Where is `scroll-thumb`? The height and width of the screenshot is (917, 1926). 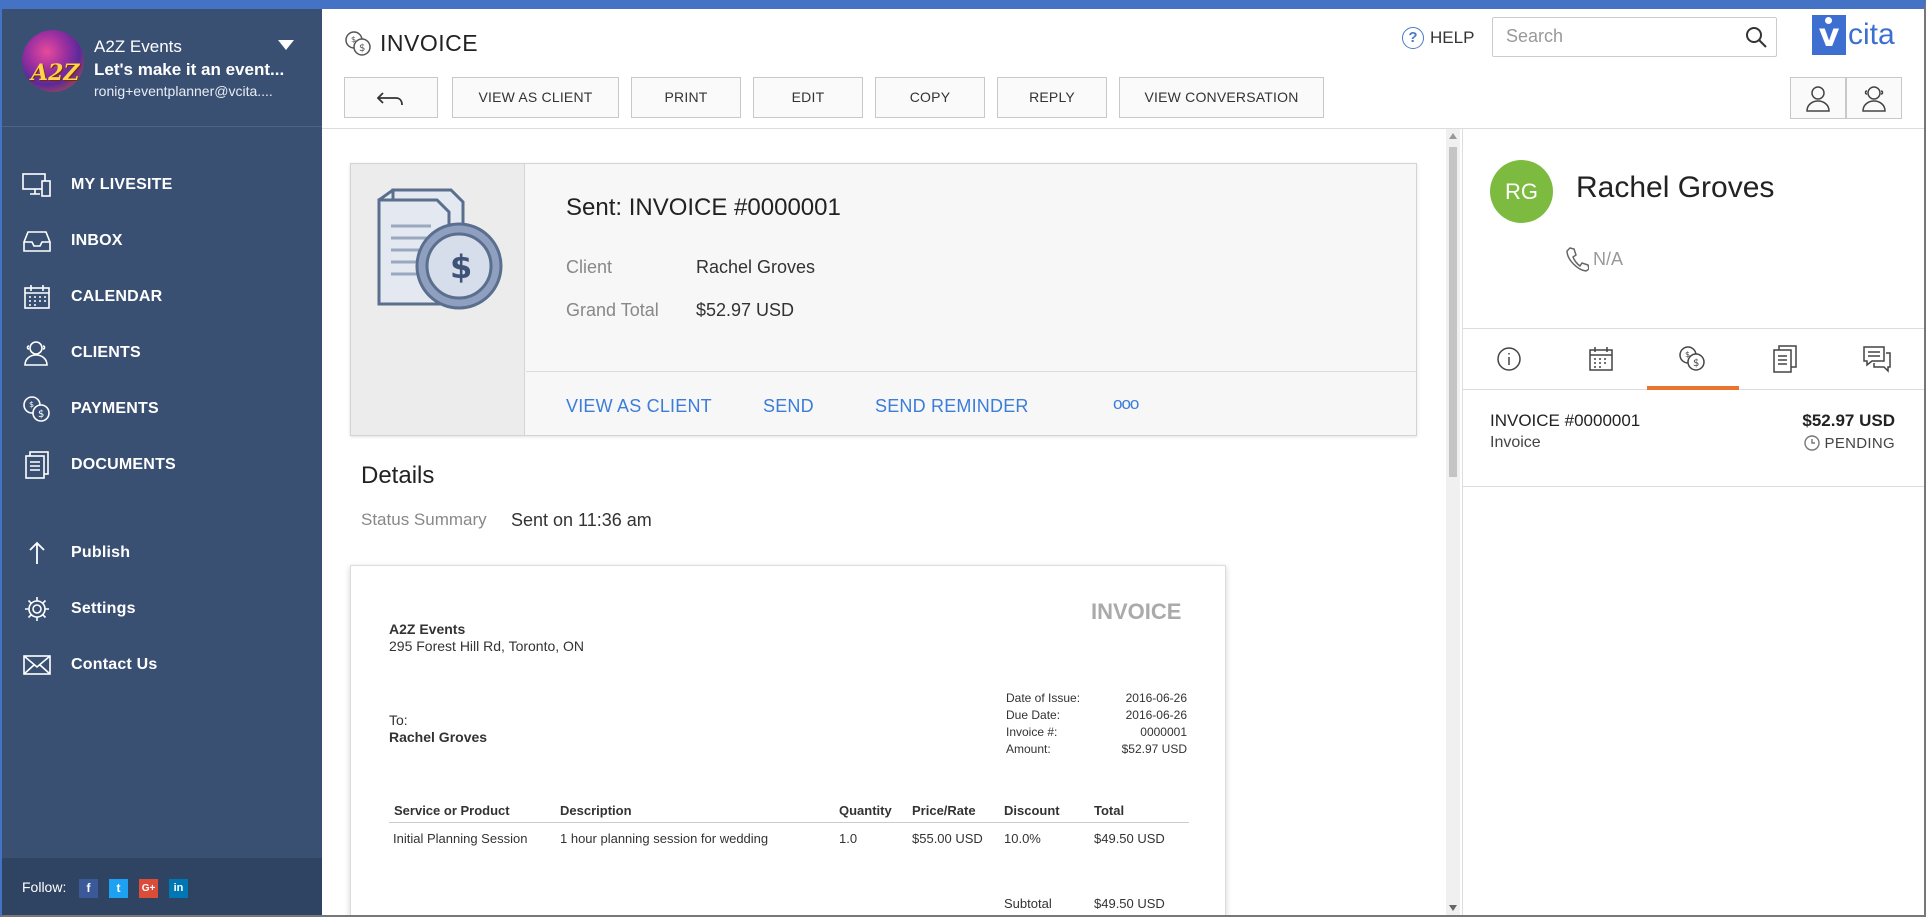
scroll-thumb is located at coordinates (1453, 312).